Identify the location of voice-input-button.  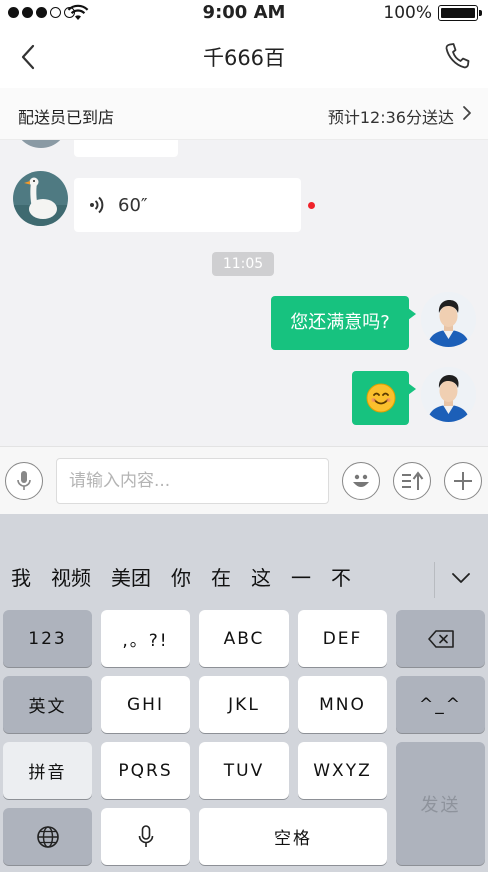
(24, 481).